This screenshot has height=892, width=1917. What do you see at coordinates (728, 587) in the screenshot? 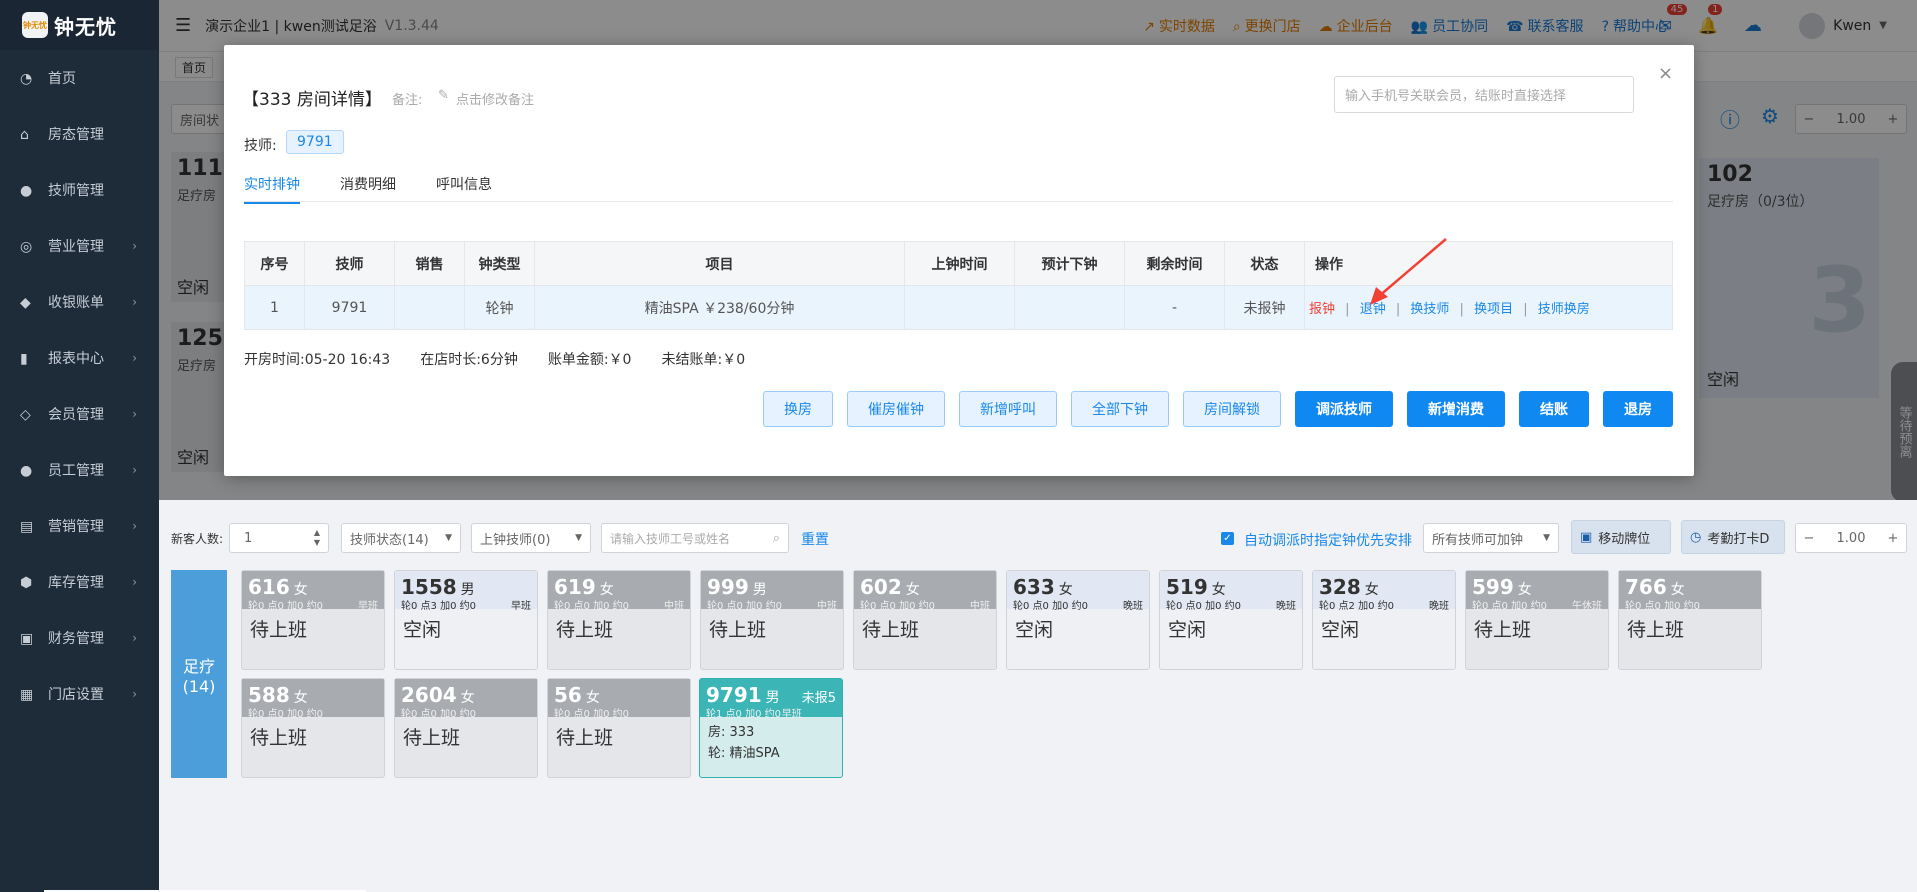
I see `tech-num: 999` at bounding box center [728, 587].